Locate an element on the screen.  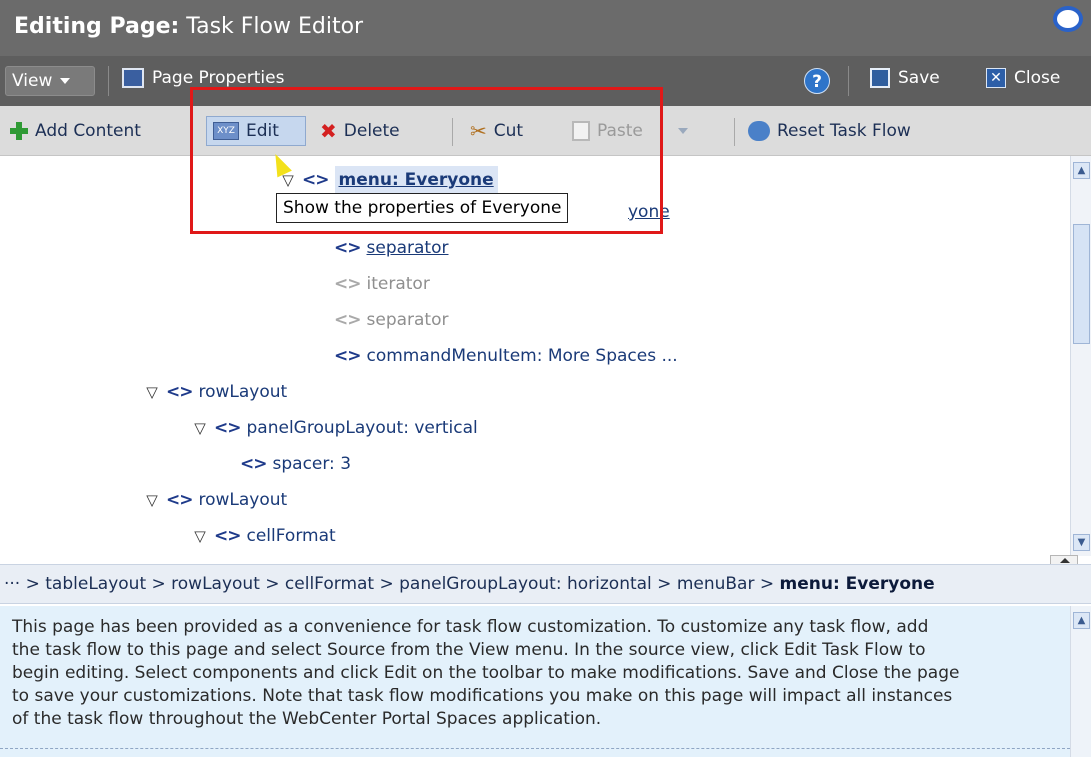
reset-task-flow-button: Reset Task Flow is located at coordinates (829, 131).